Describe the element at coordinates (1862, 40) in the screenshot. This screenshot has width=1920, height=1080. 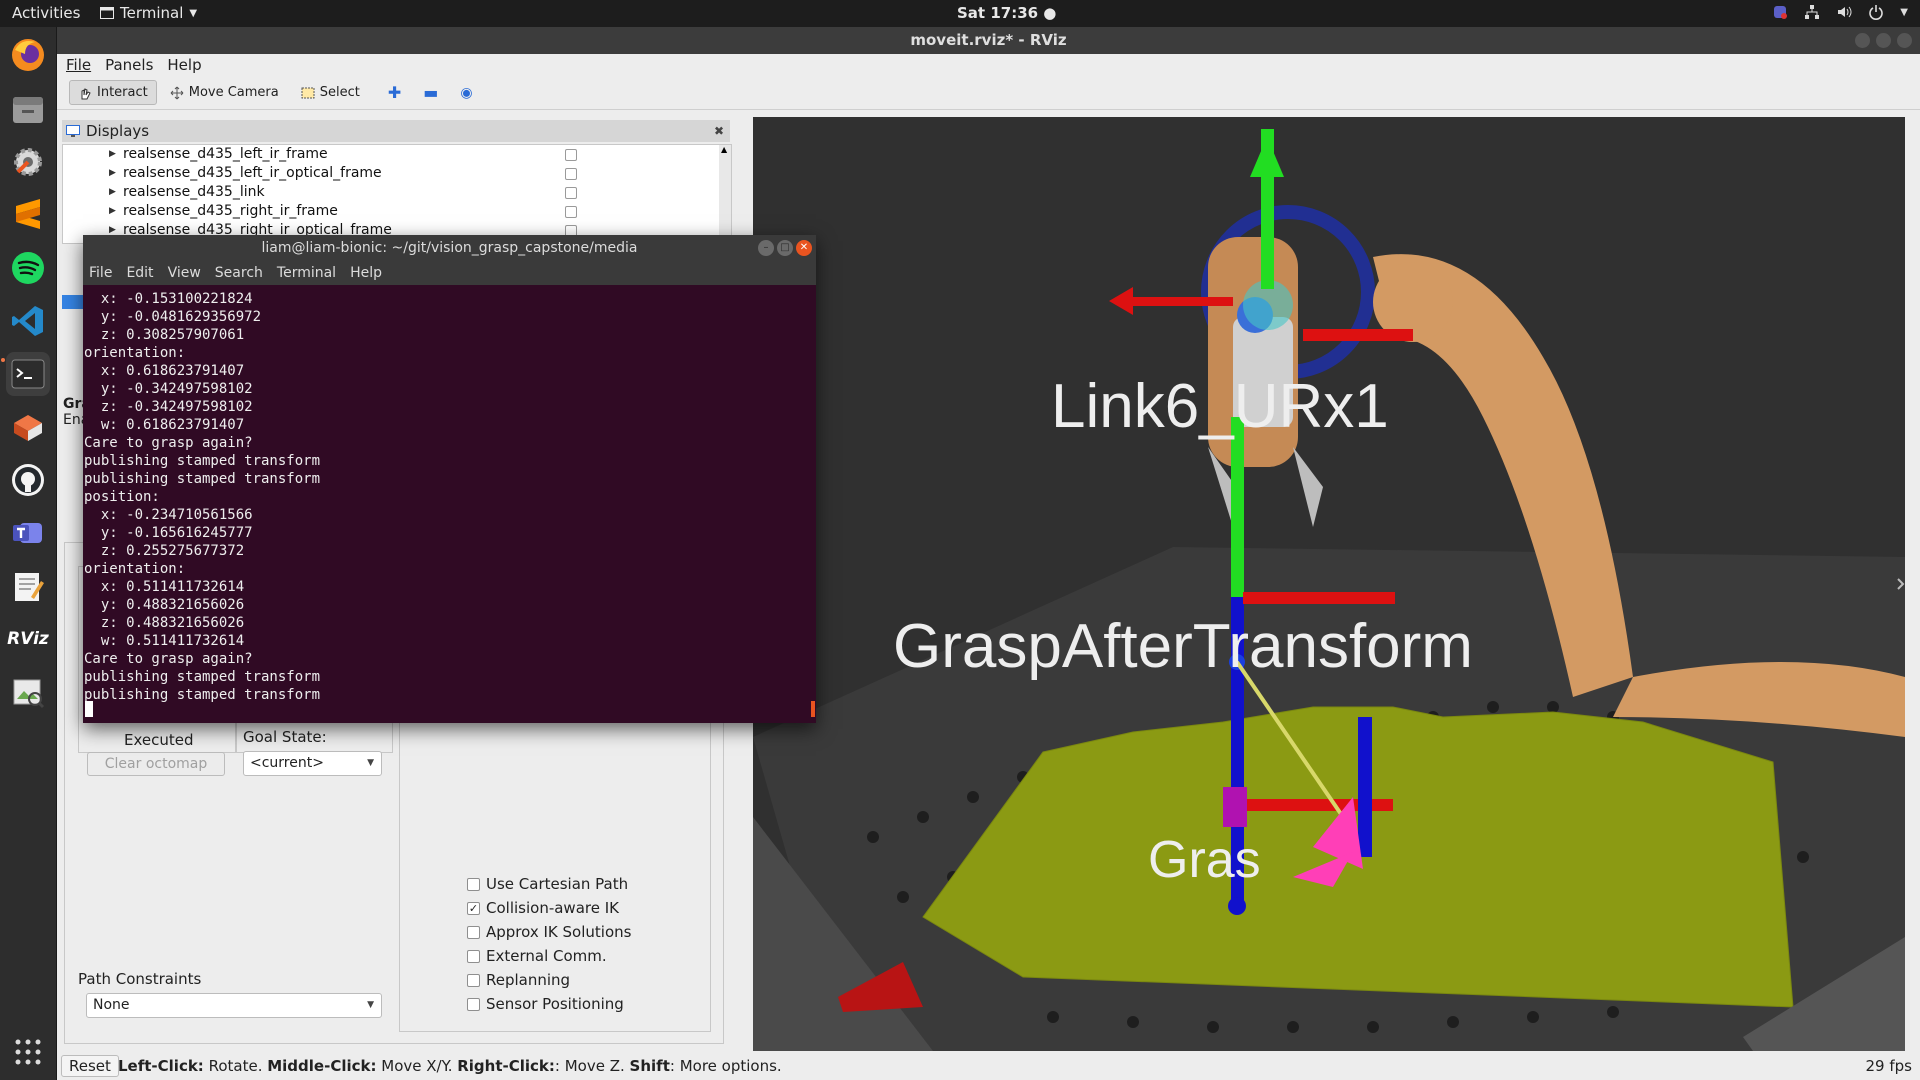
I see `minimize-button` at that location.